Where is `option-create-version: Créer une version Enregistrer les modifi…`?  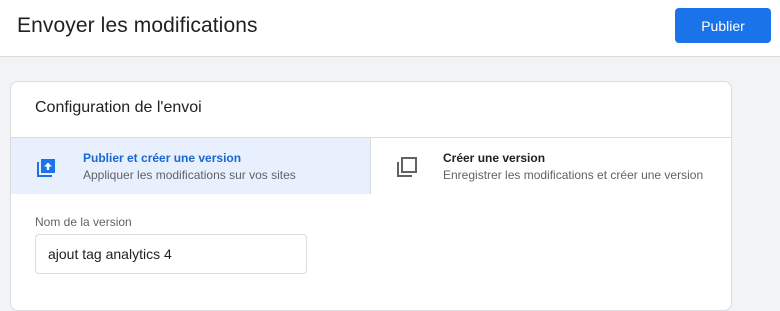
option-create-version: Créer une version Enregistrer les modifi… is located at coordinates (551, 166).